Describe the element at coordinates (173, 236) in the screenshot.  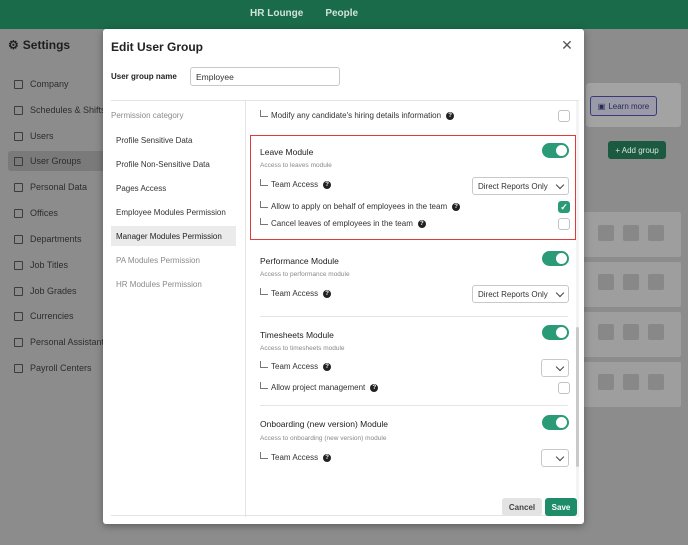
I see `category-manager-modules: Manager Modules Permission` at that location.